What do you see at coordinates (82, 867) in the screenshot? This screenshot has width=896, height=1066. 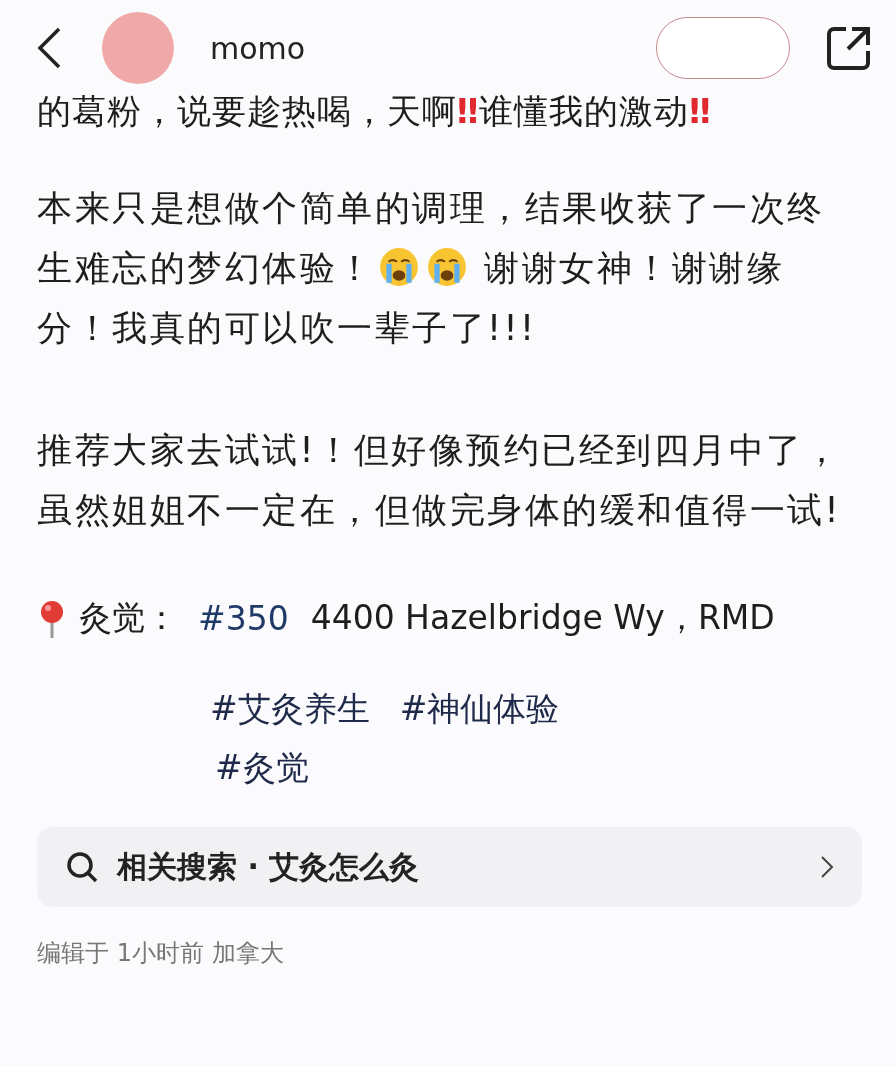 I see `search-icon` at bounding box center [82, 867].